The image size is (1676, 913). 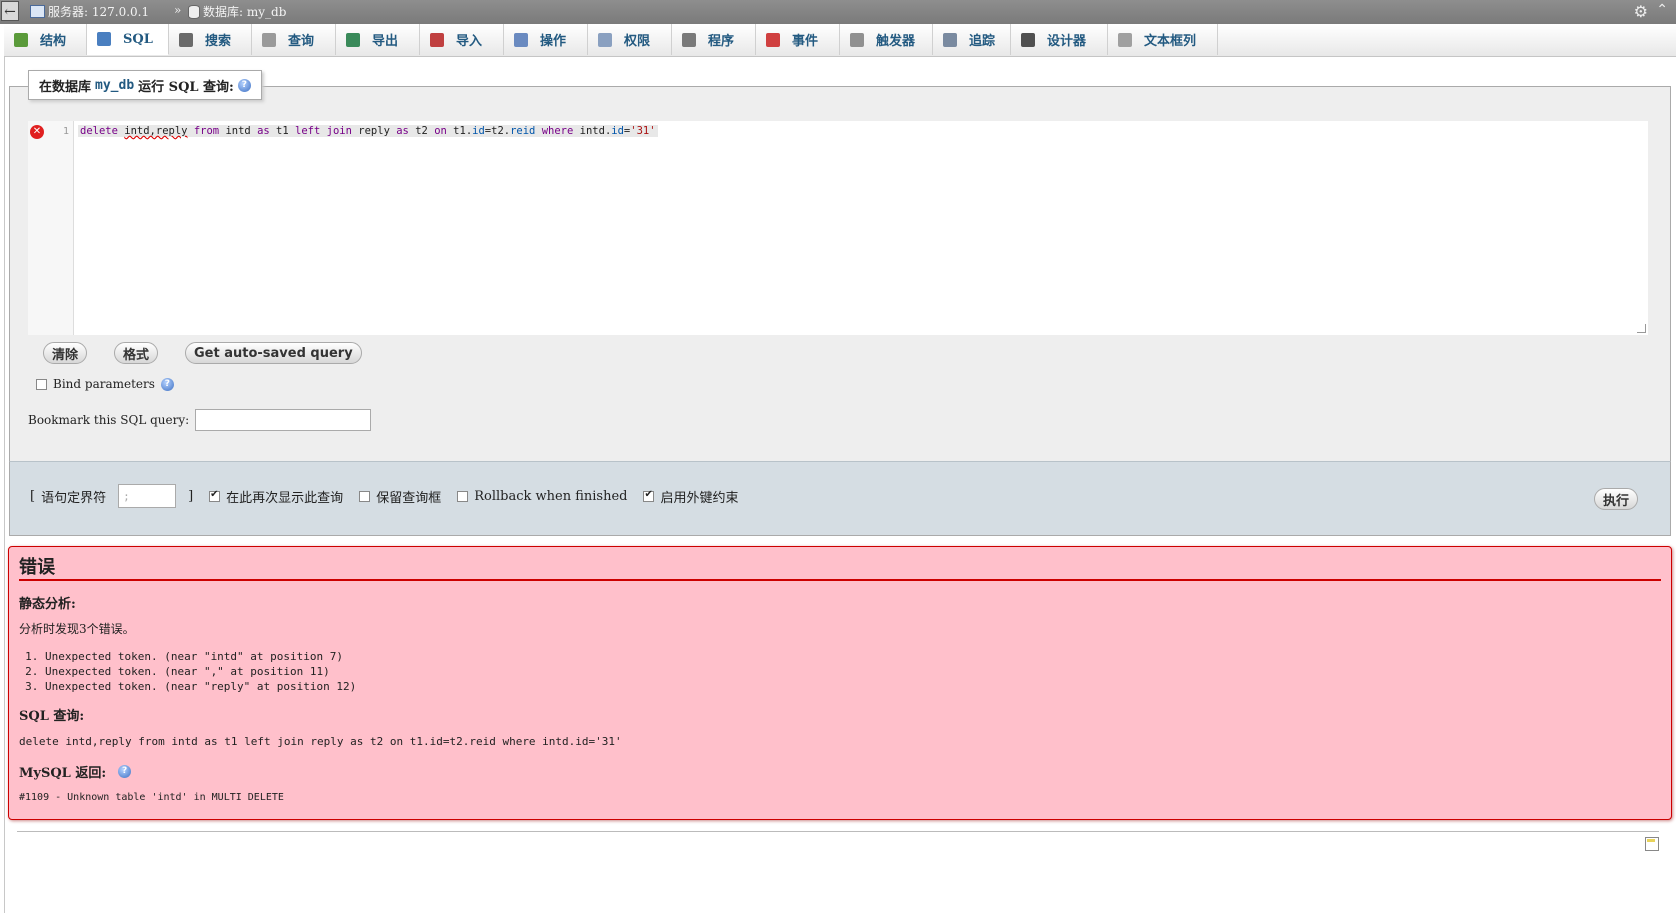 I want to click on code-token: id, so click(x=617, y=131).